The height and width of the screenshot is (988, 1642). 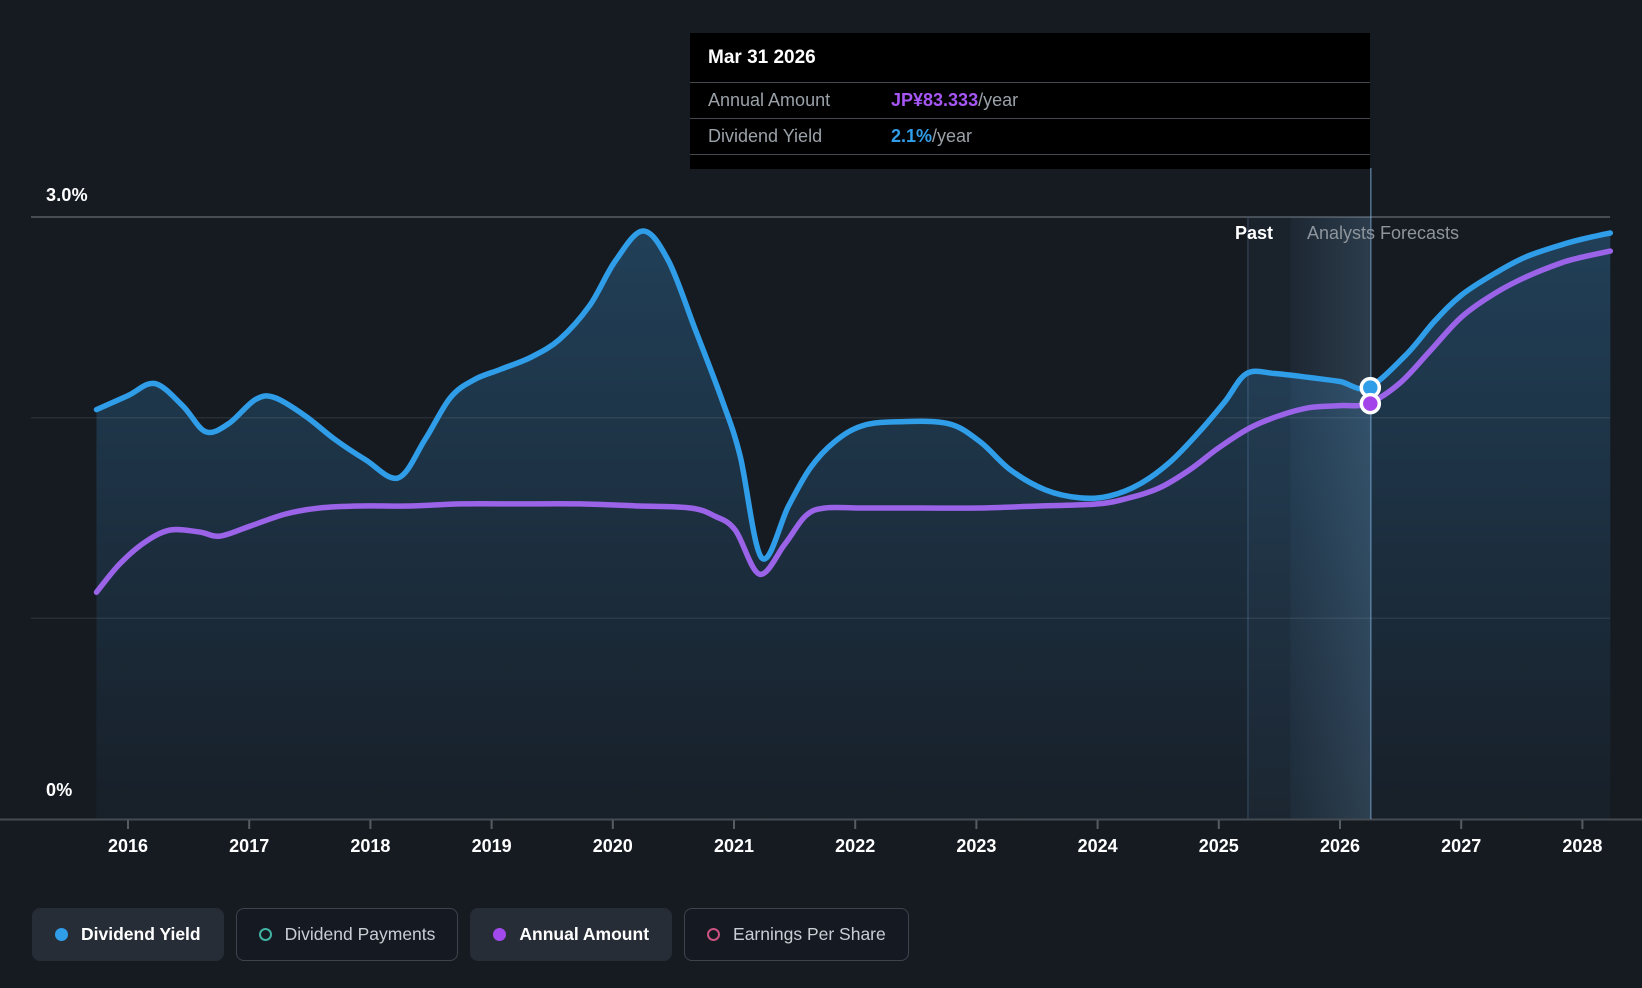 What do you see at coordinates (61, 934) in the screenshot?
I see `dividend-yield-dot-icon` at bounding box center [61, 934].